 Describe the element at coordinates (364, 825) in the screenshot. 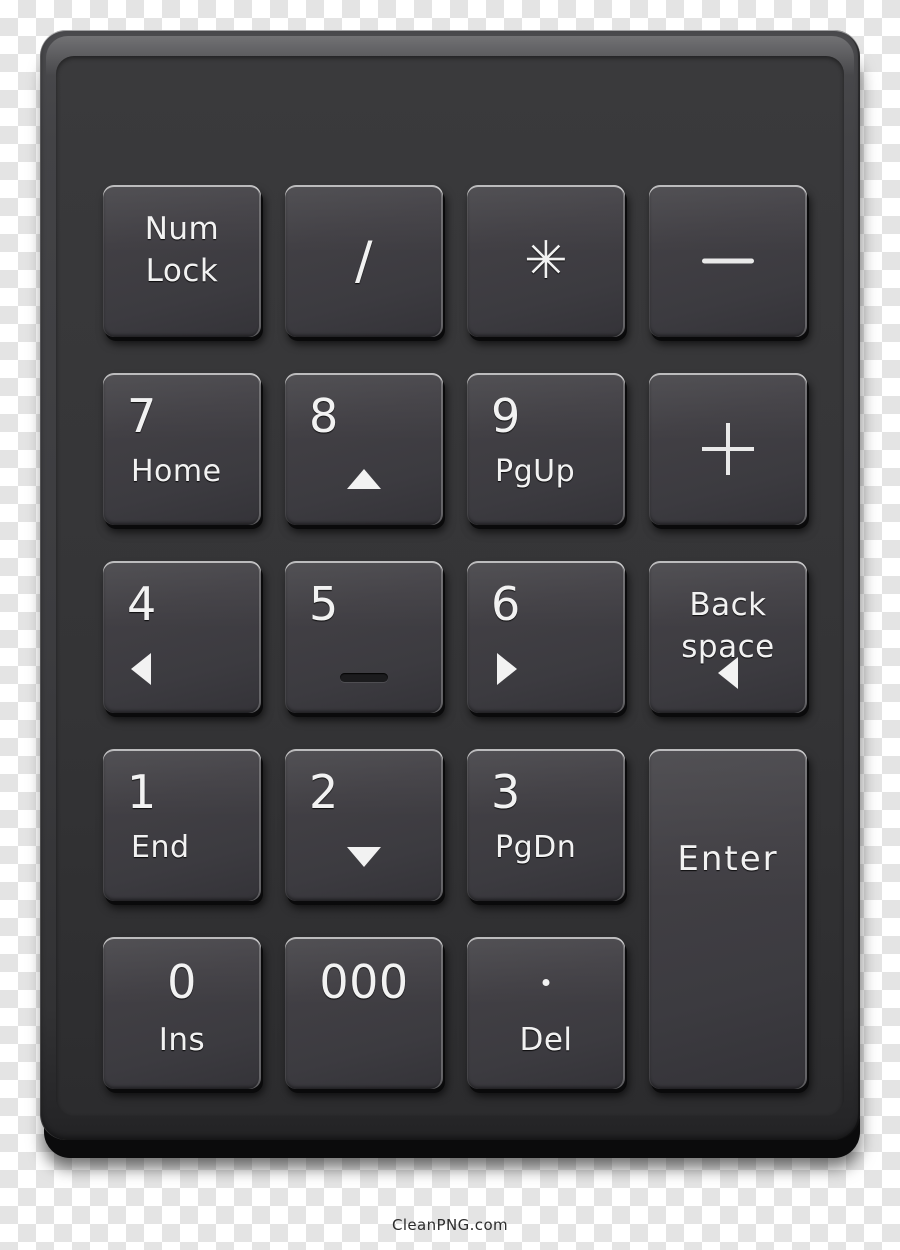

I see `key-num2: 2` at that location.